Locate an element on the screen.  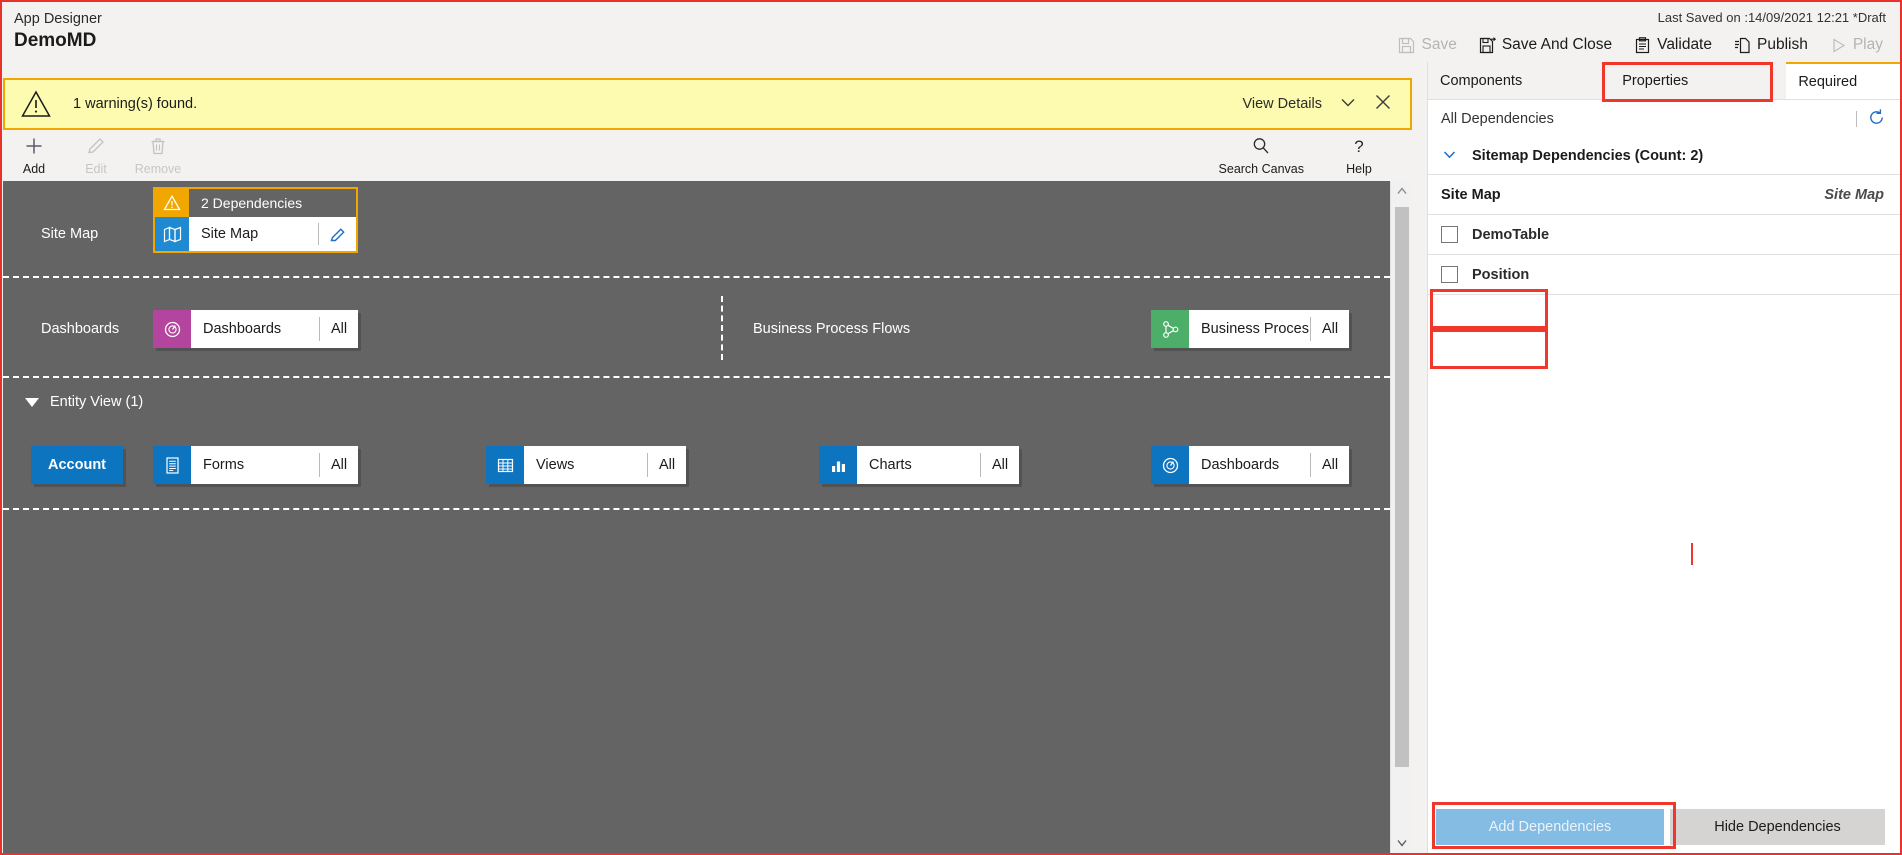
tile-views: Views All is located at coordinates (586, 465).